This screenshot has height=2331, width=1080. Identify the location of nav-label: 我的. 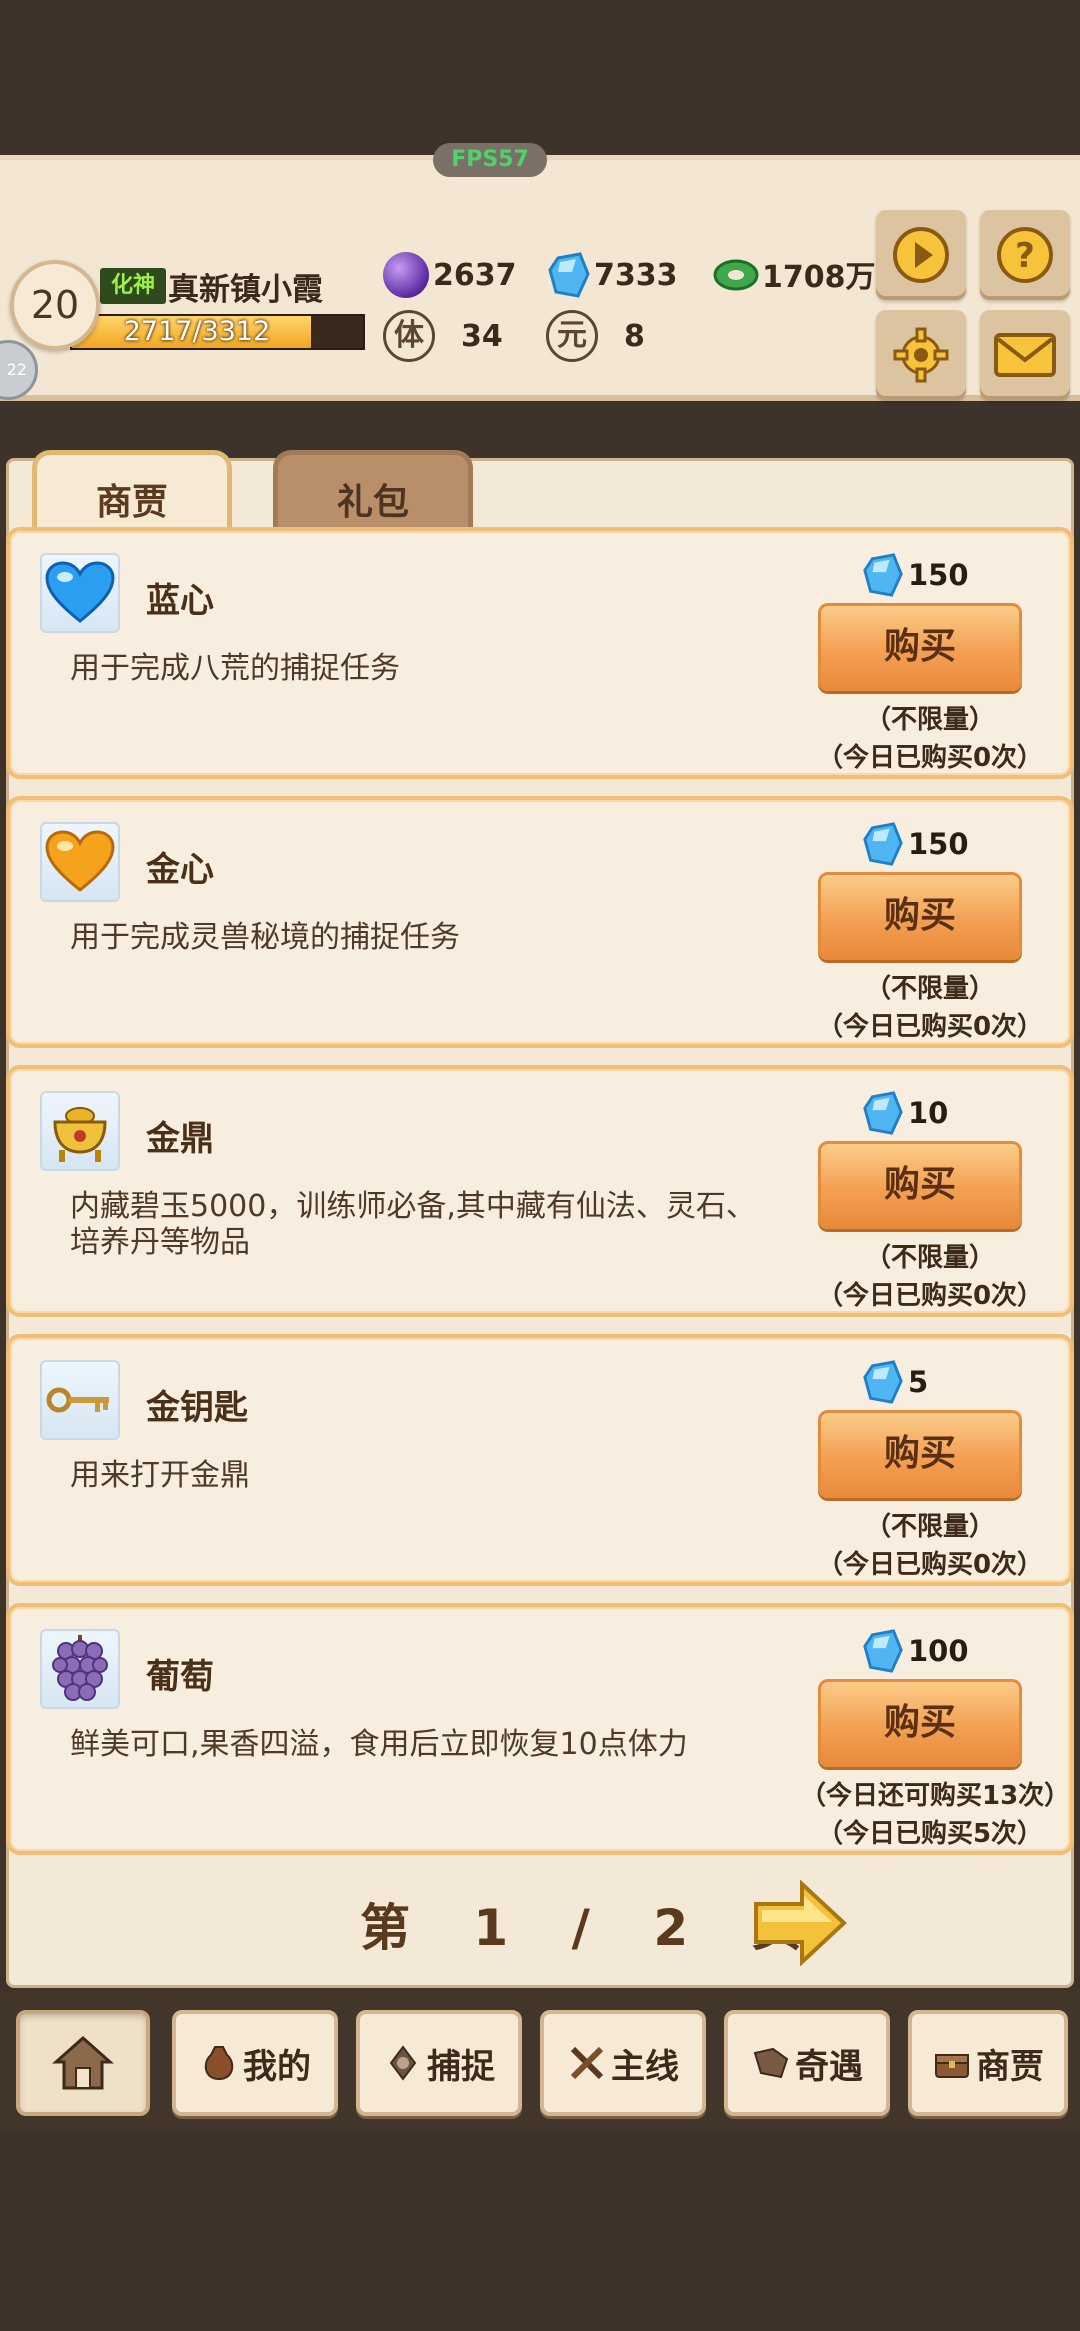
(277, 2066).